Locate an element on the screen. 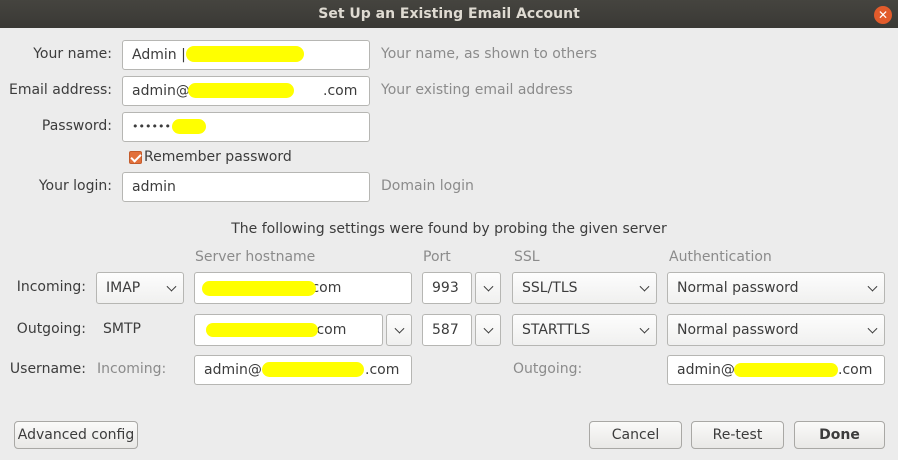  incoming-ssl-select: SSL/TLS is located at coordinates (584, 288).